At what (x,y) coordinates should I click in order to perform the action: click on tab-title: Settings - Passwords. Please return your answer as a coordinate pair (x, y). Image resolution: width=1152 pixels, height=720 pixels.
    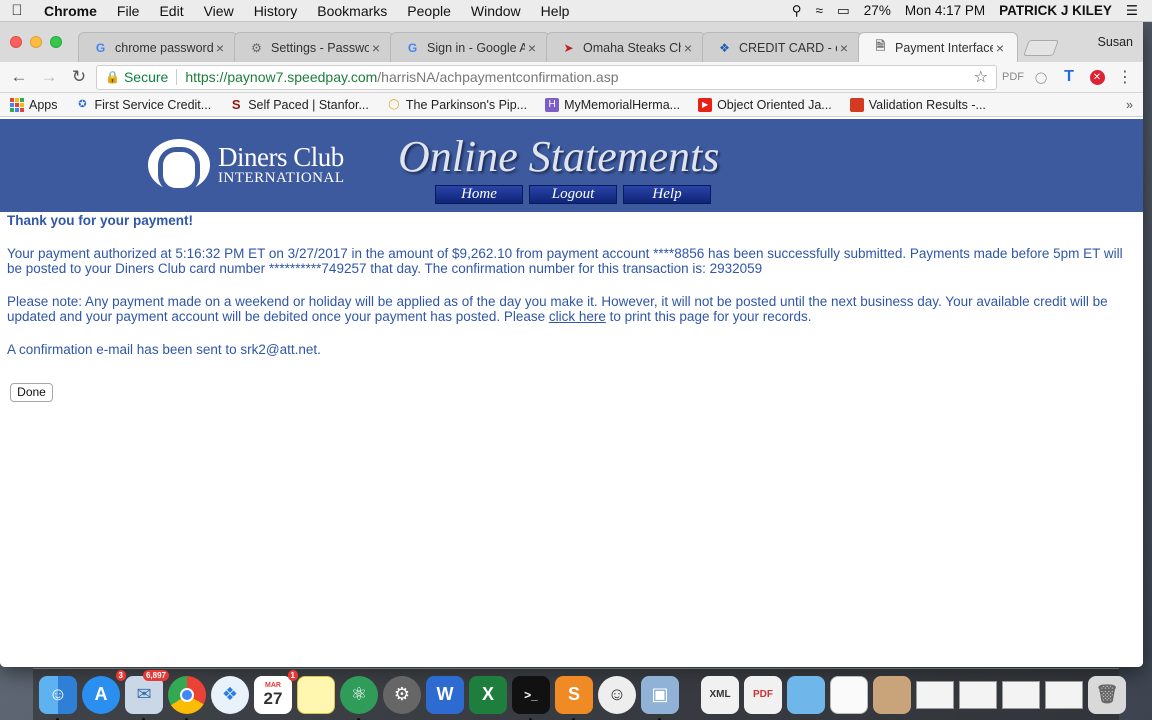
    Looking at the image, I should click on (320, 47).